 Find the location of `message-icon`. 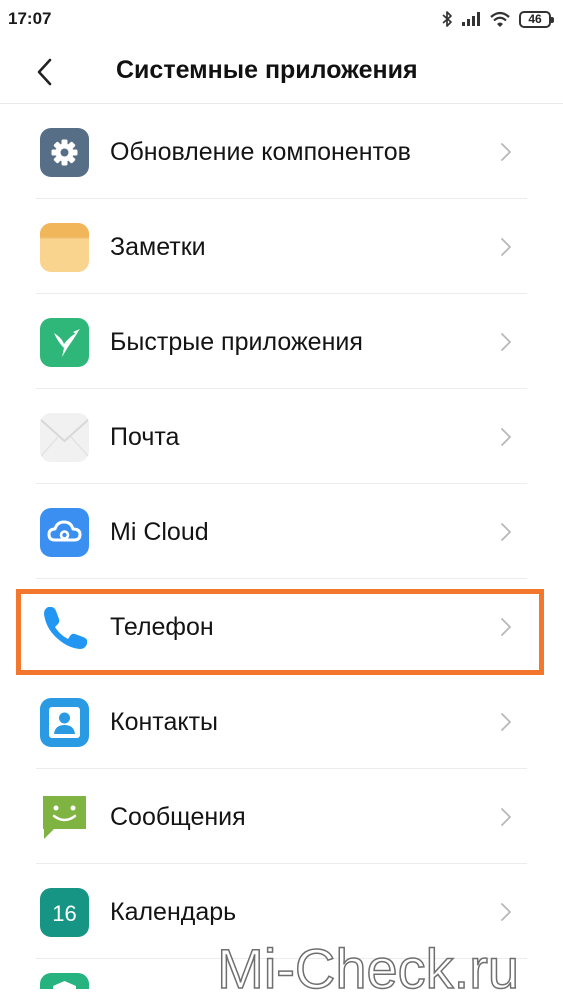

message-icon is located at coordinates (64, 817).